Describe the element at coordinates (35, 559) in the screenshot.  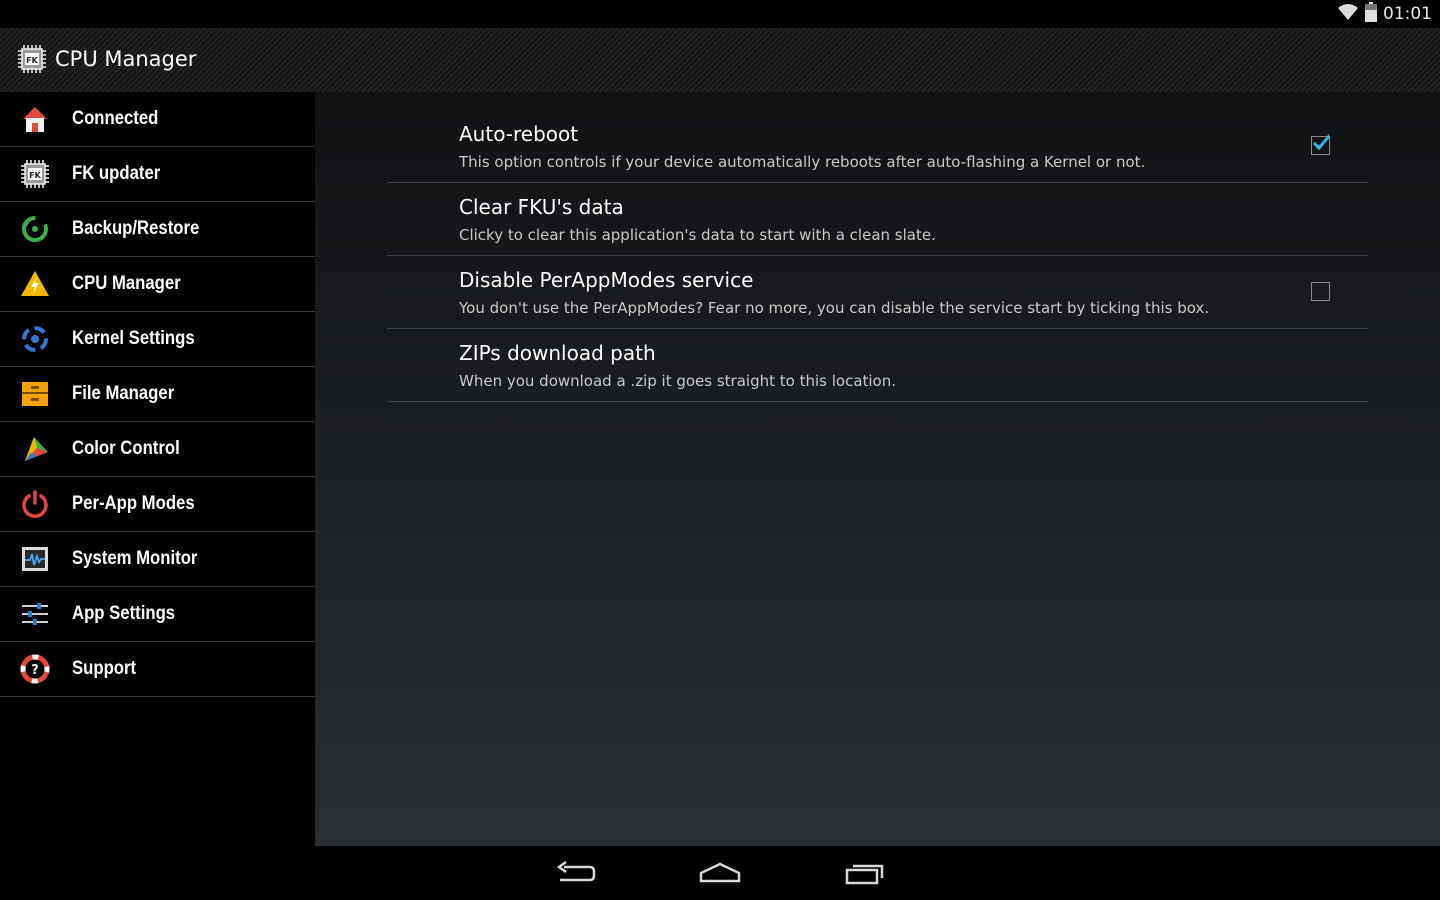
I see `monitor-graph-icon` at that location.